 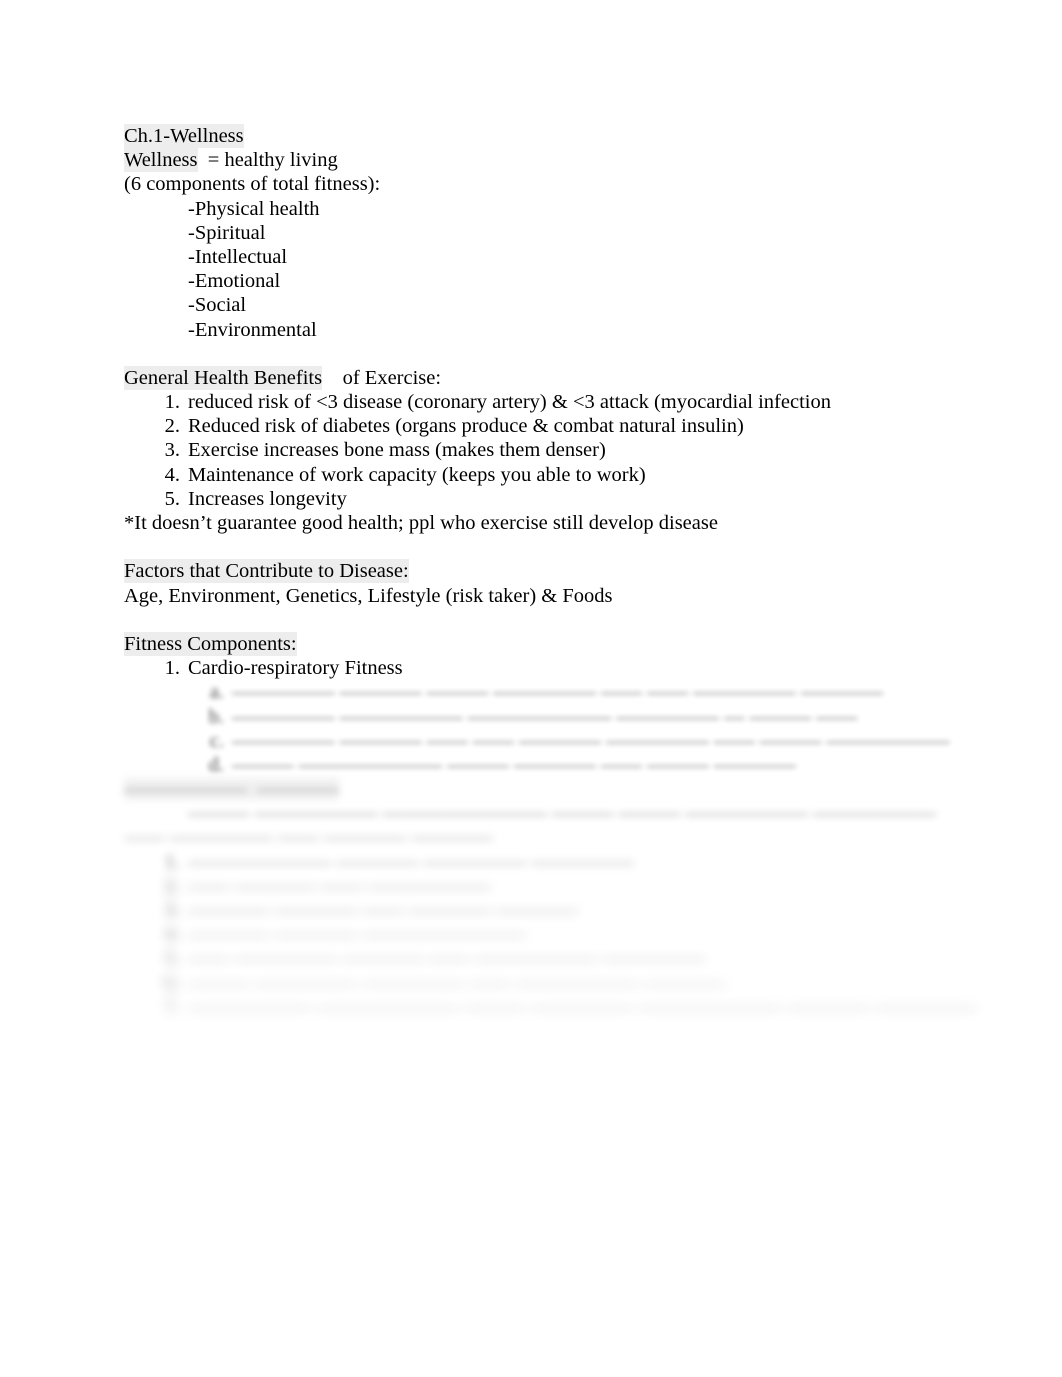 I want to click on list-item-number: 6., so click(x=172, y=982).